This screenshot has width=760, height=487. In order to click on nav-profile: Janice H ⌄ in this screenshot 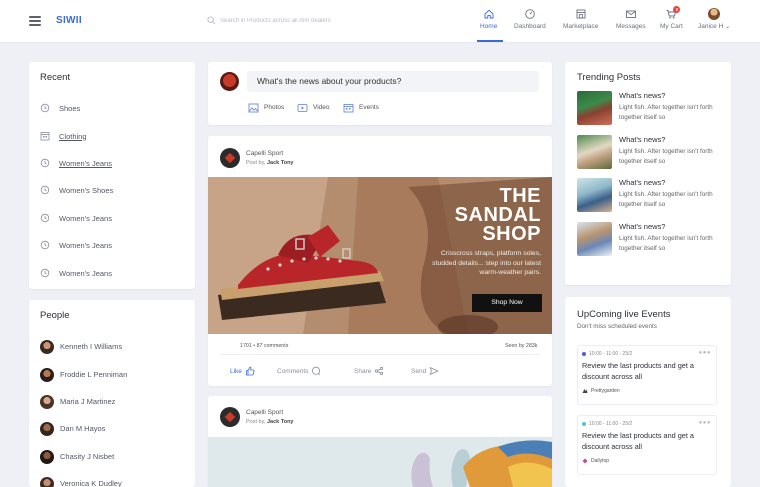, I will do `click(714, 19)`.